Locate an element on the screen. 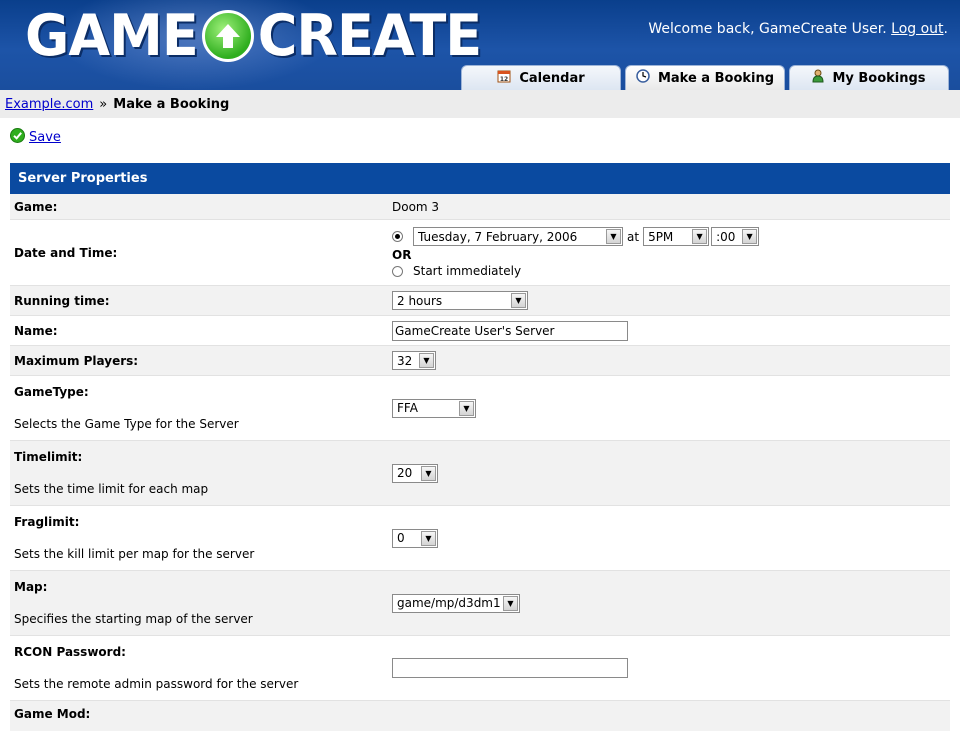 The image size is (960, 731). or-label: OR is located at coordinates (402, 255).